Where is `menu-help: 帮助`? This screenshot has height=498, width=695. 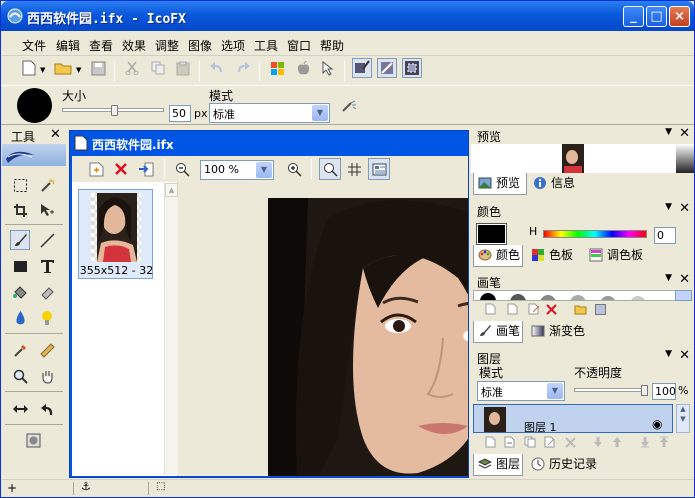
menu-help: 帮助 is located at coordinates (332, 45).